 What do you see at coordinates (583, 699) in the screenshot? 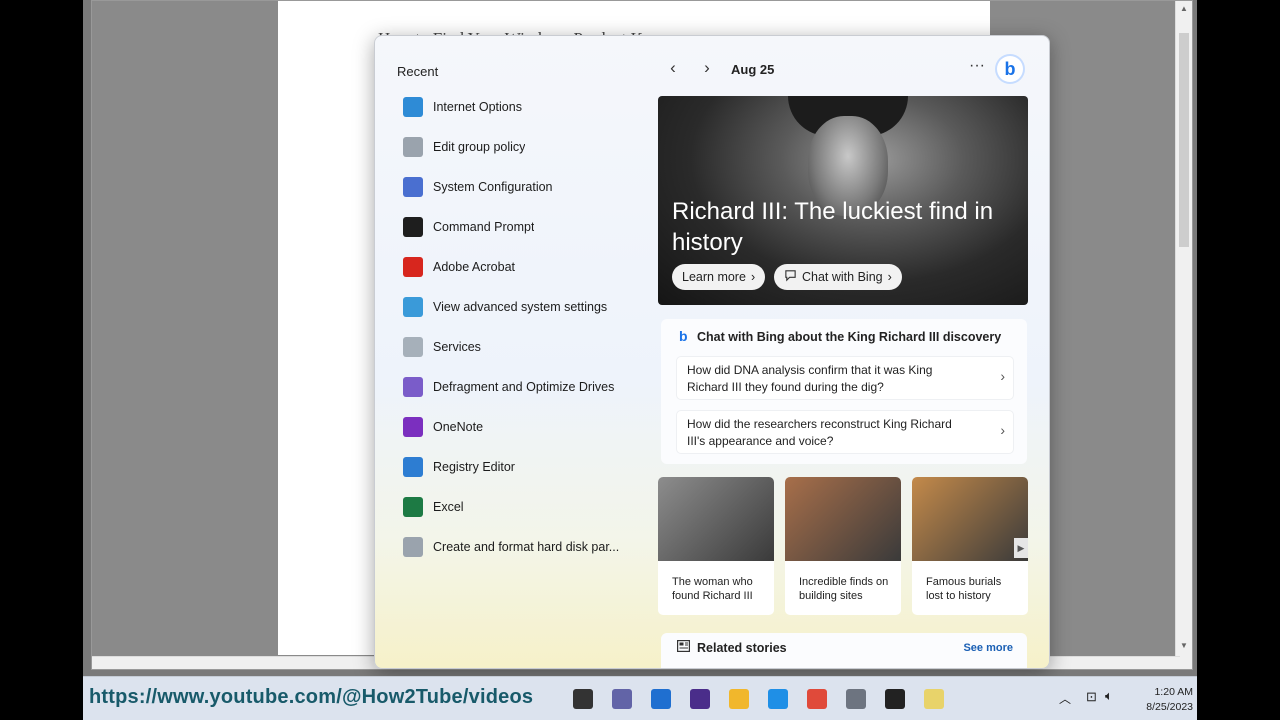
I see `task-view-icon` at bounding box center [583, 699].